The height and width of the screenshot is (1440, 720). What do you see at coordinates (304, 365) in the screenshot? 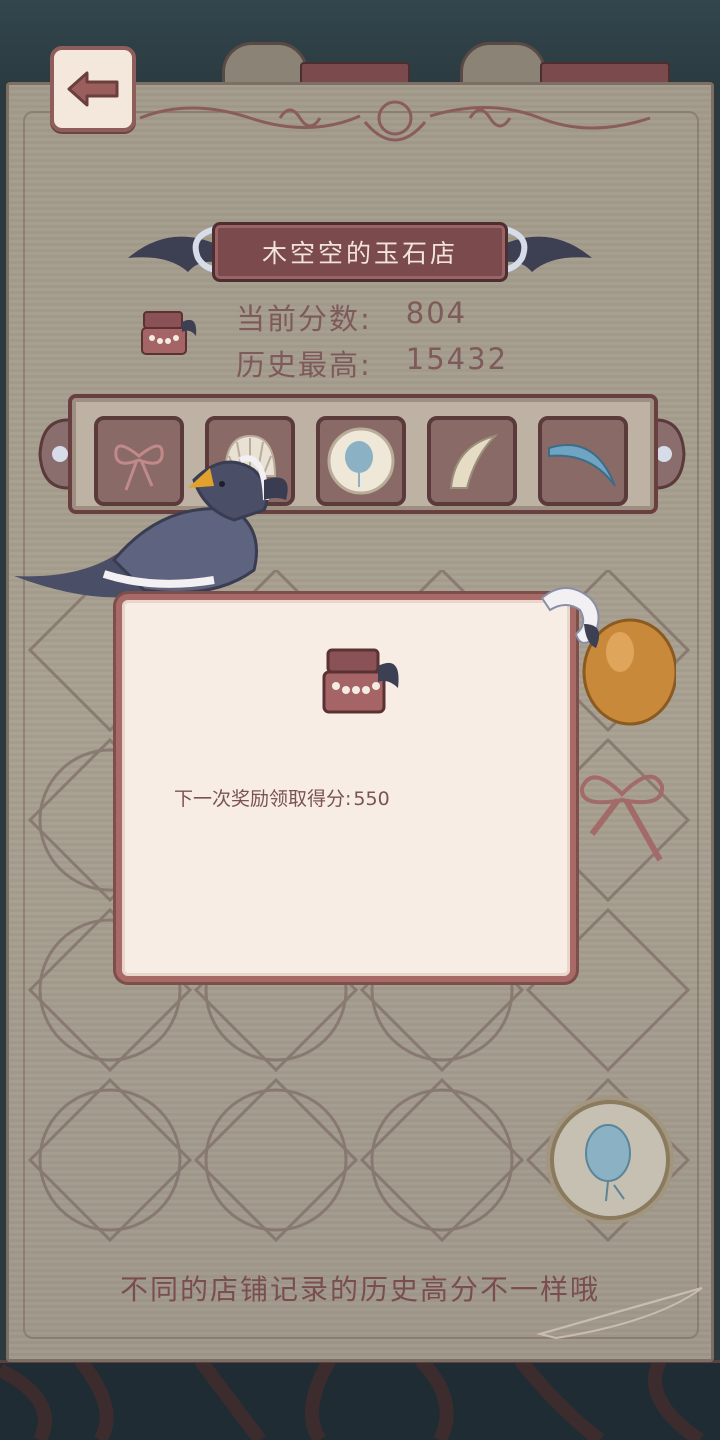
I see `best-score-label: 历史最高:` at bounding box center [304, 365].